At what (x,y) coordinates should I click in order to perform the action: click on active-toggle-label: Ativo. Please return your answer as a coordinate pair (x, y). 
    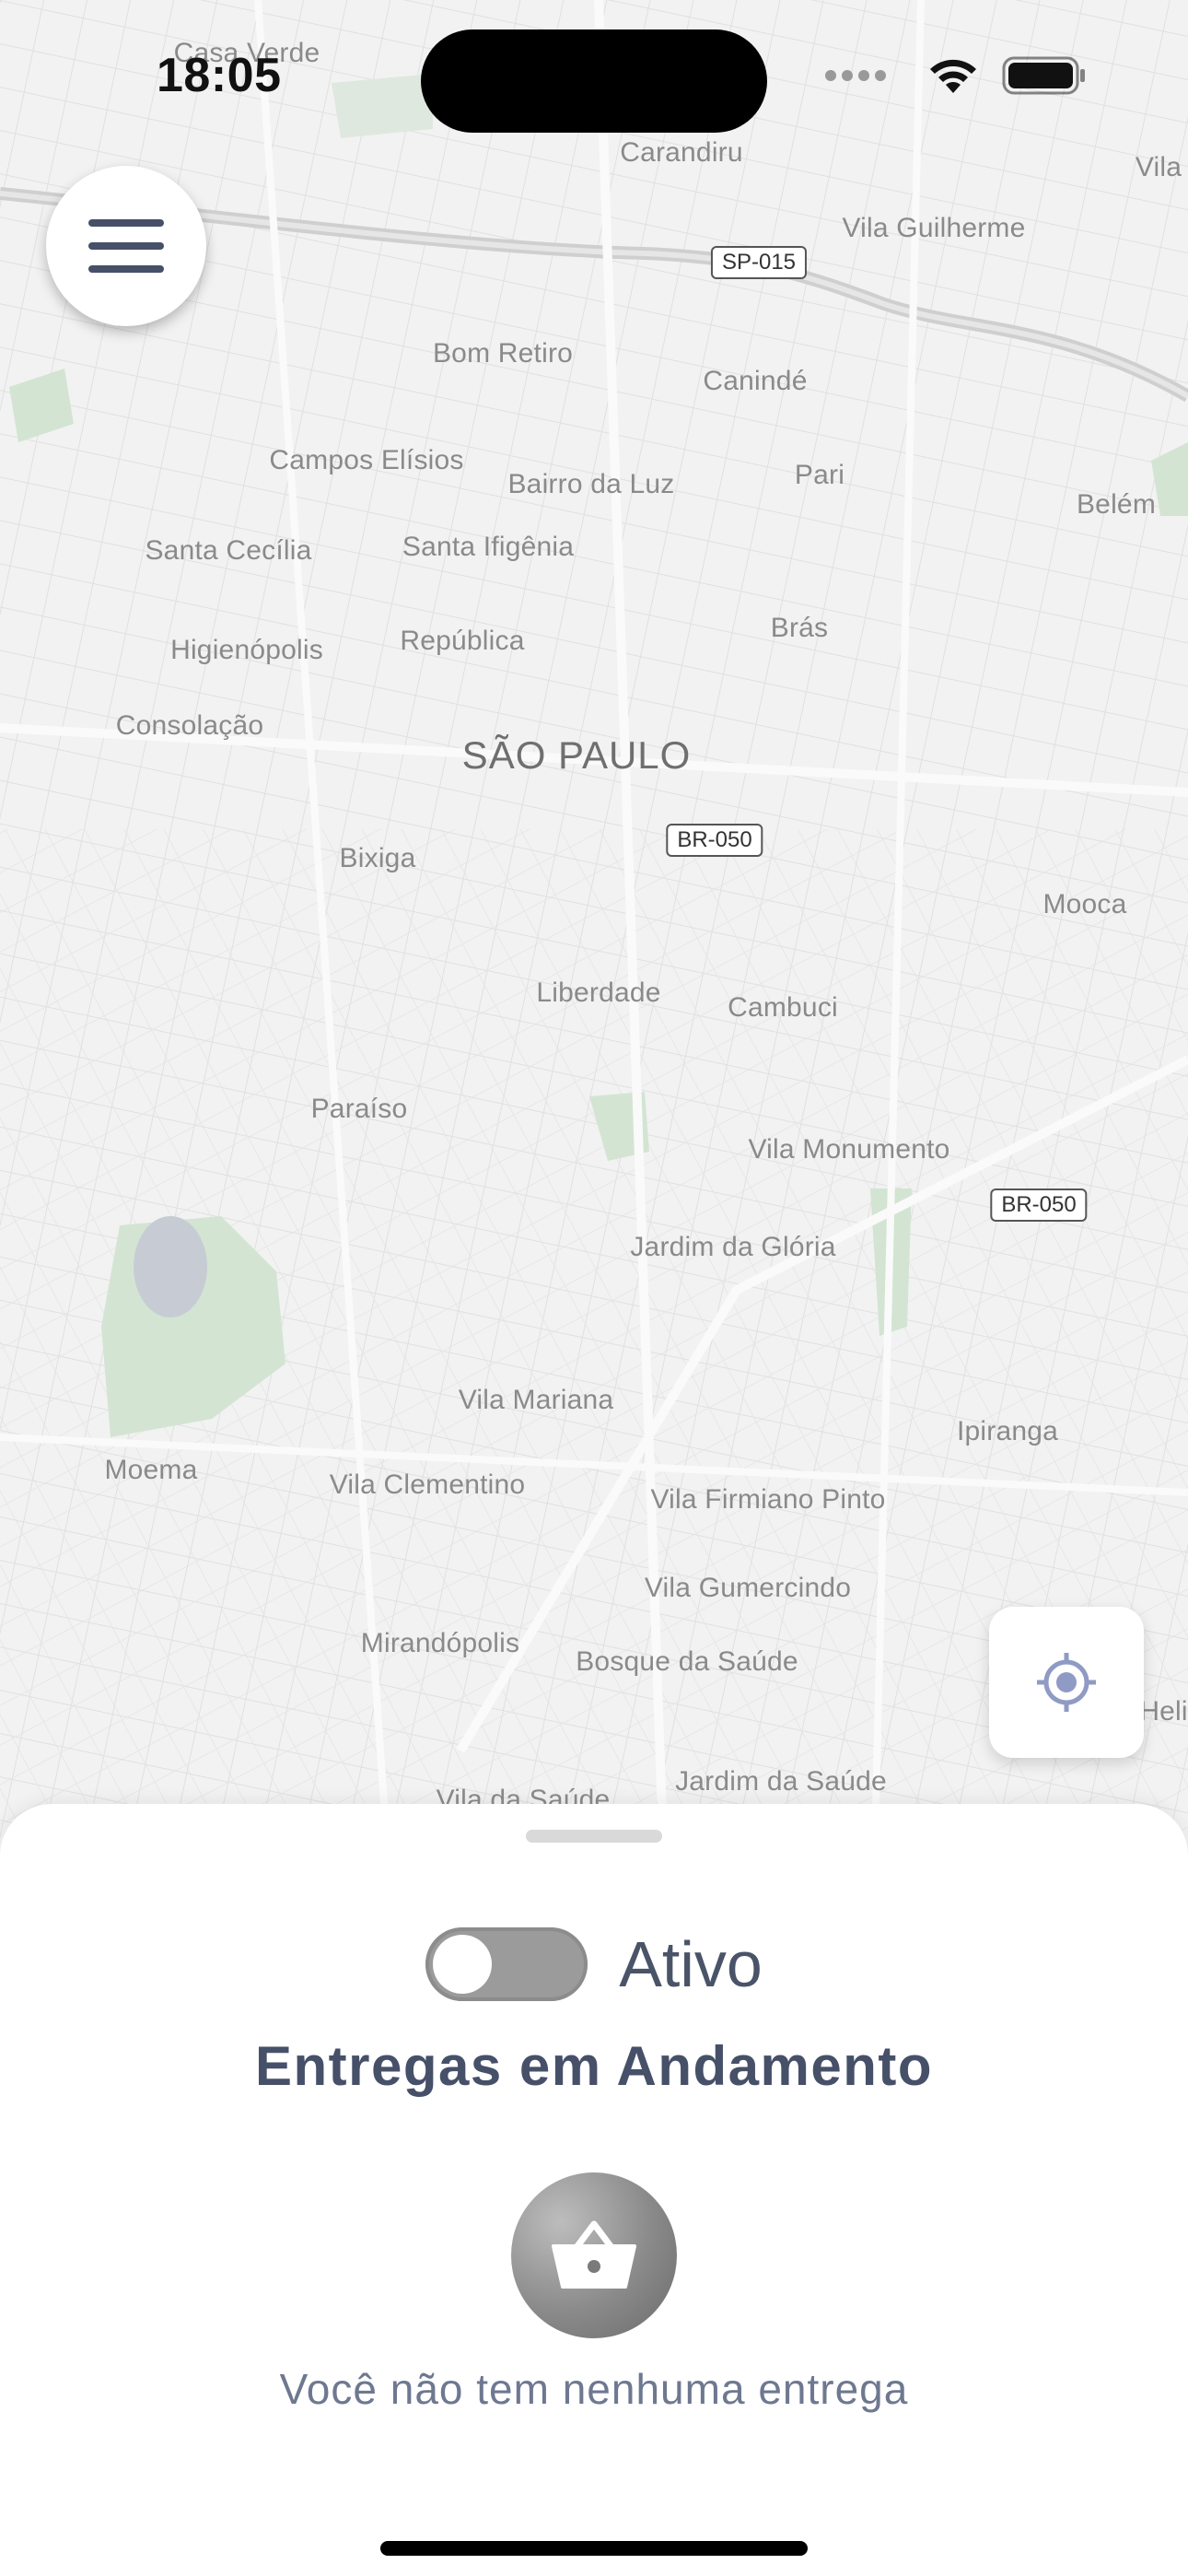
    Looking at the image, I should click on (691, 1964).